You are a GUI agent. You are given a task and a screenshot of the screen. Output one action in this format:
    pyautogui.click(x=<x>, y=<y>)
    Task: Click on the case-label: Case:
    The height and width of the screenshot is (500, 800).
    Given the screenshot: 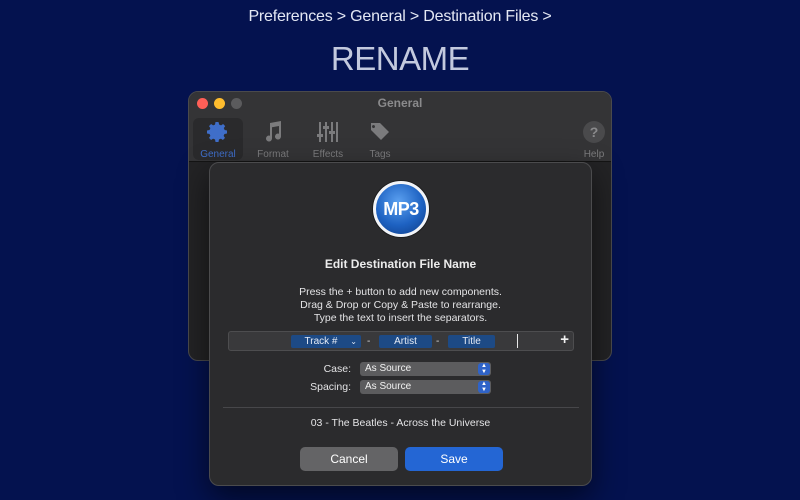 What is the action you would take?
    pyautogui.click(x=337, y=369)
    